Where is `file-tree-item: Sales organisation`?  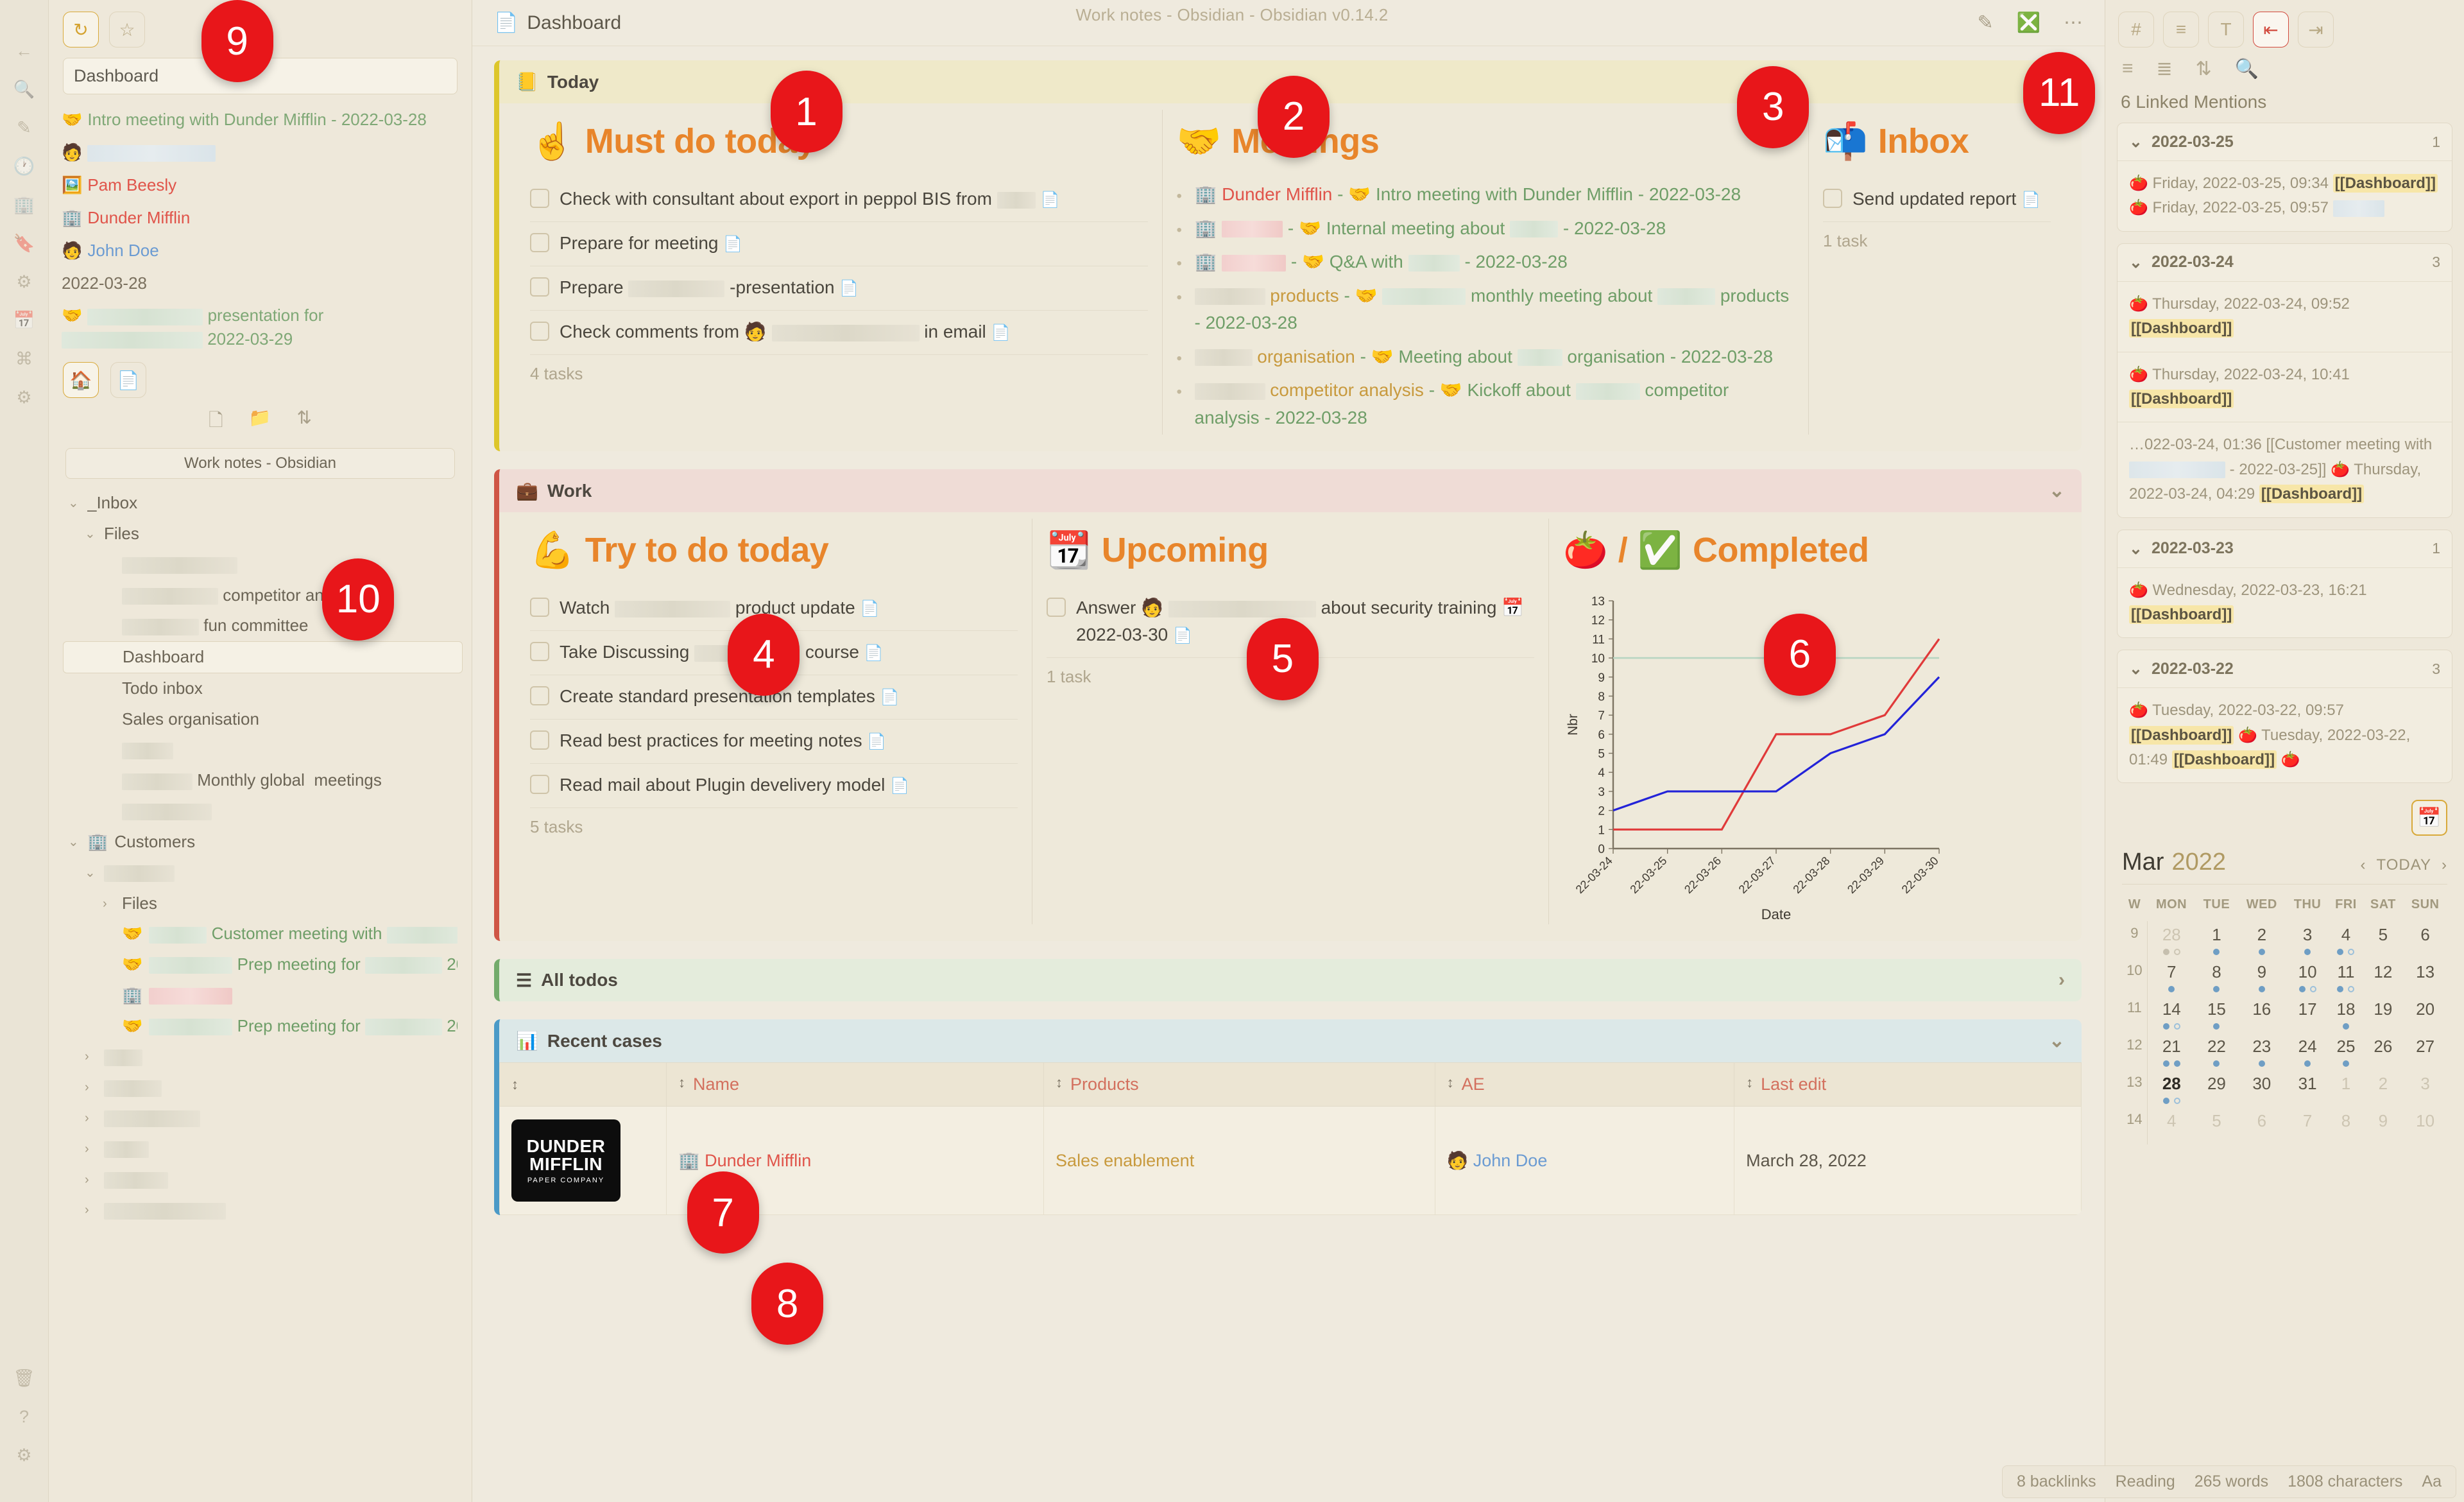 file-tree-item: Sales organisation is located at coordinates (263, 719).